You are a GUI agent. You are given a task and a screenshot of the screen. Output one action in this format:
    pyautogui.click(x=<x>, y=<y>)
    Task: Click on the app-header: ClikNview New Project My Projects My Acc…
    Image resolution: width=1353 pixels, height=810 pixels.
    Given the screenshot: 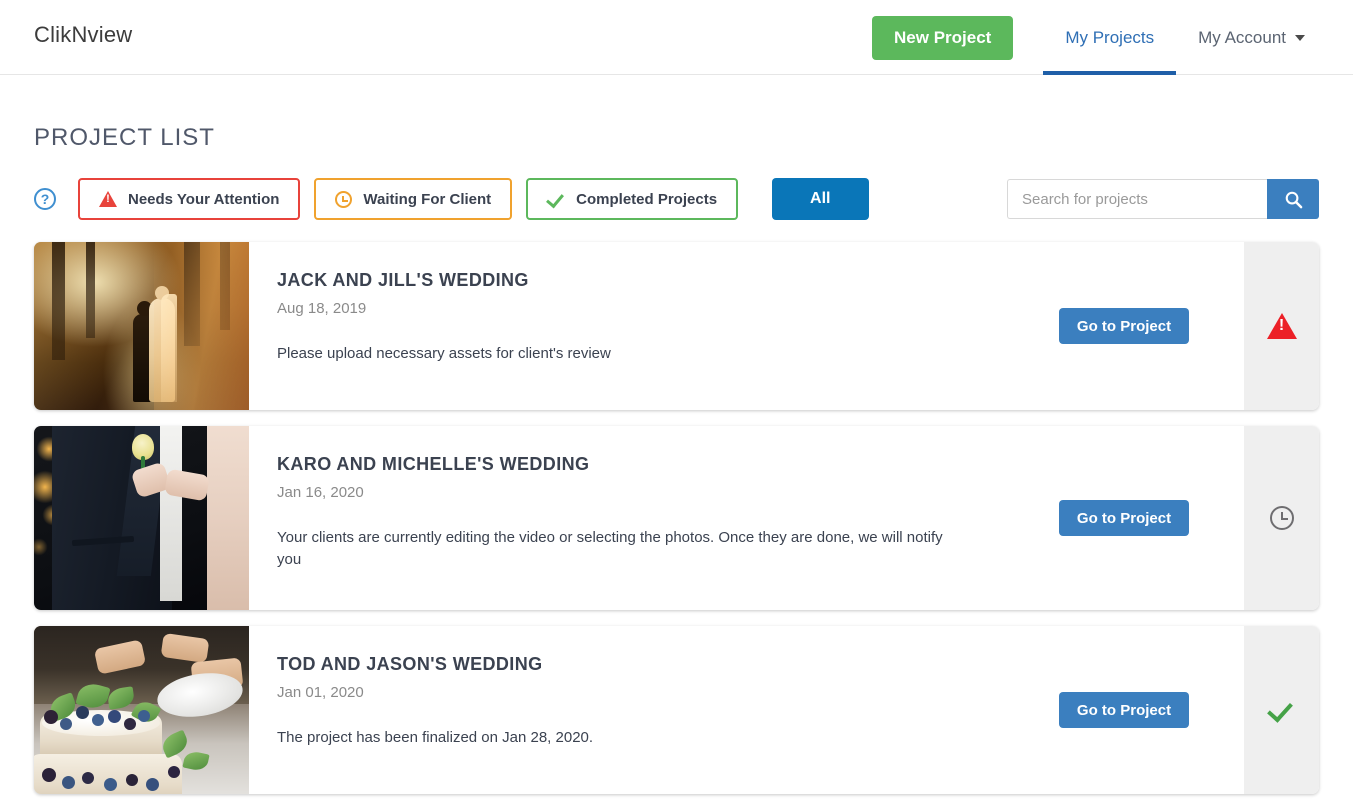 What is the action you would take?
    pyautogui.click(x=676, y=37)
    